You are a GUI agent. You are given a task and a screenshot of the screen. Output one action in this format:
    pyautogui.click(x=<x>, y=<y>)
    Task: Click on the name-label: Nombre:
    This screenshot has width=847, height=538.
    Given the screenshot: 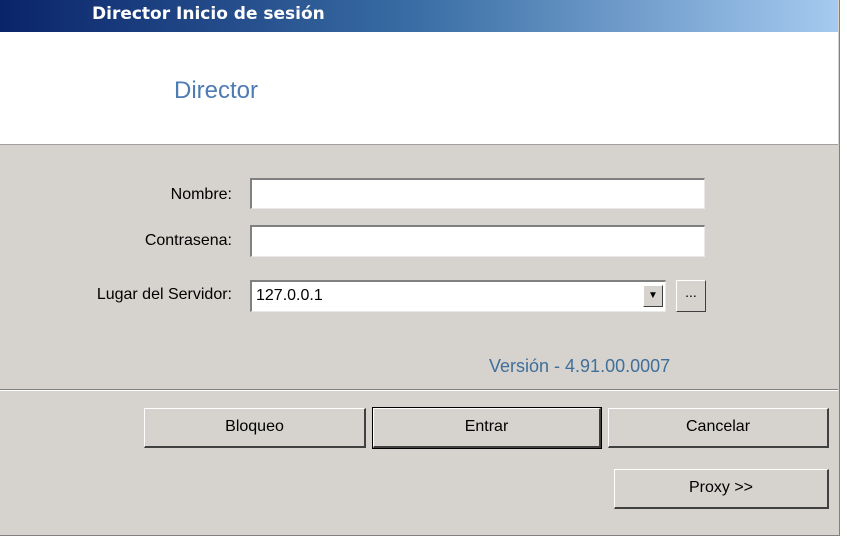 What is the action you would take?
    pyautogui.click(x=201, y=194)
    